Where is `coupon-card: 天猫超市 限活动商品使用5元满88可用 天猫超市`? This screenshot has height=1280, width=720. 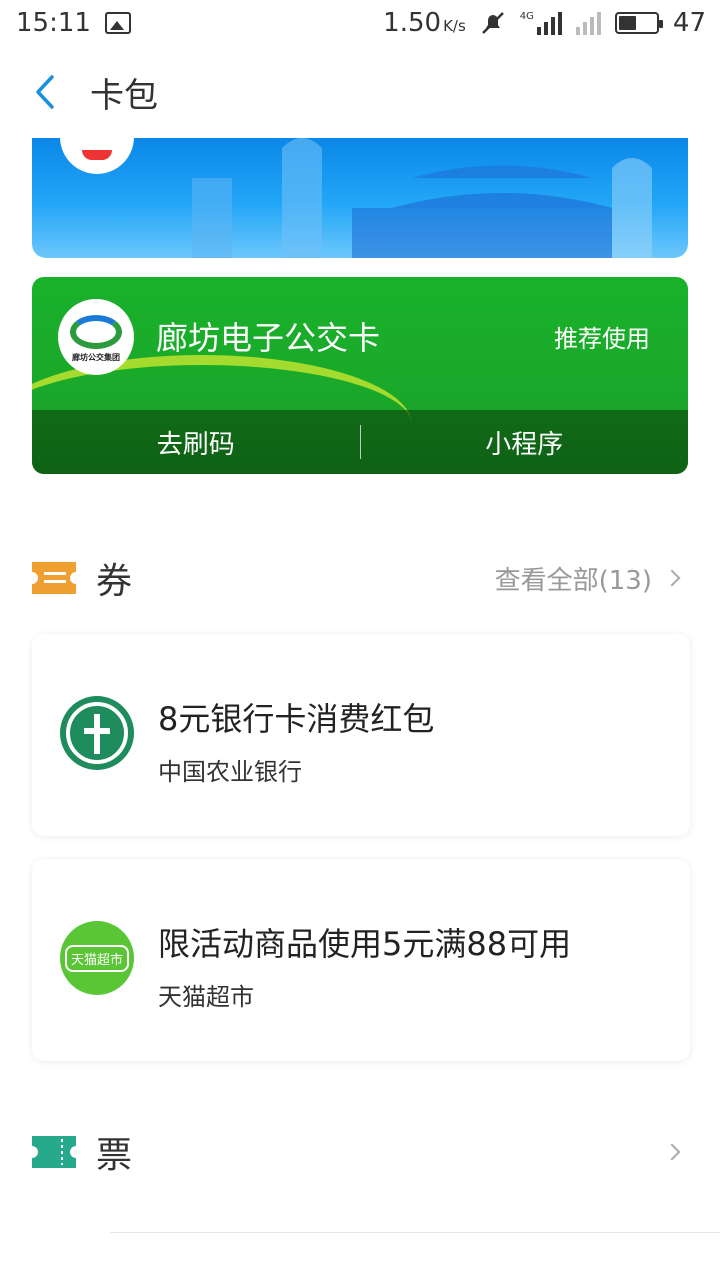 coupon-card: 天猫超市 限活动商品使用5元满88可用 天猫超市 is located at coordinates (361, 960).